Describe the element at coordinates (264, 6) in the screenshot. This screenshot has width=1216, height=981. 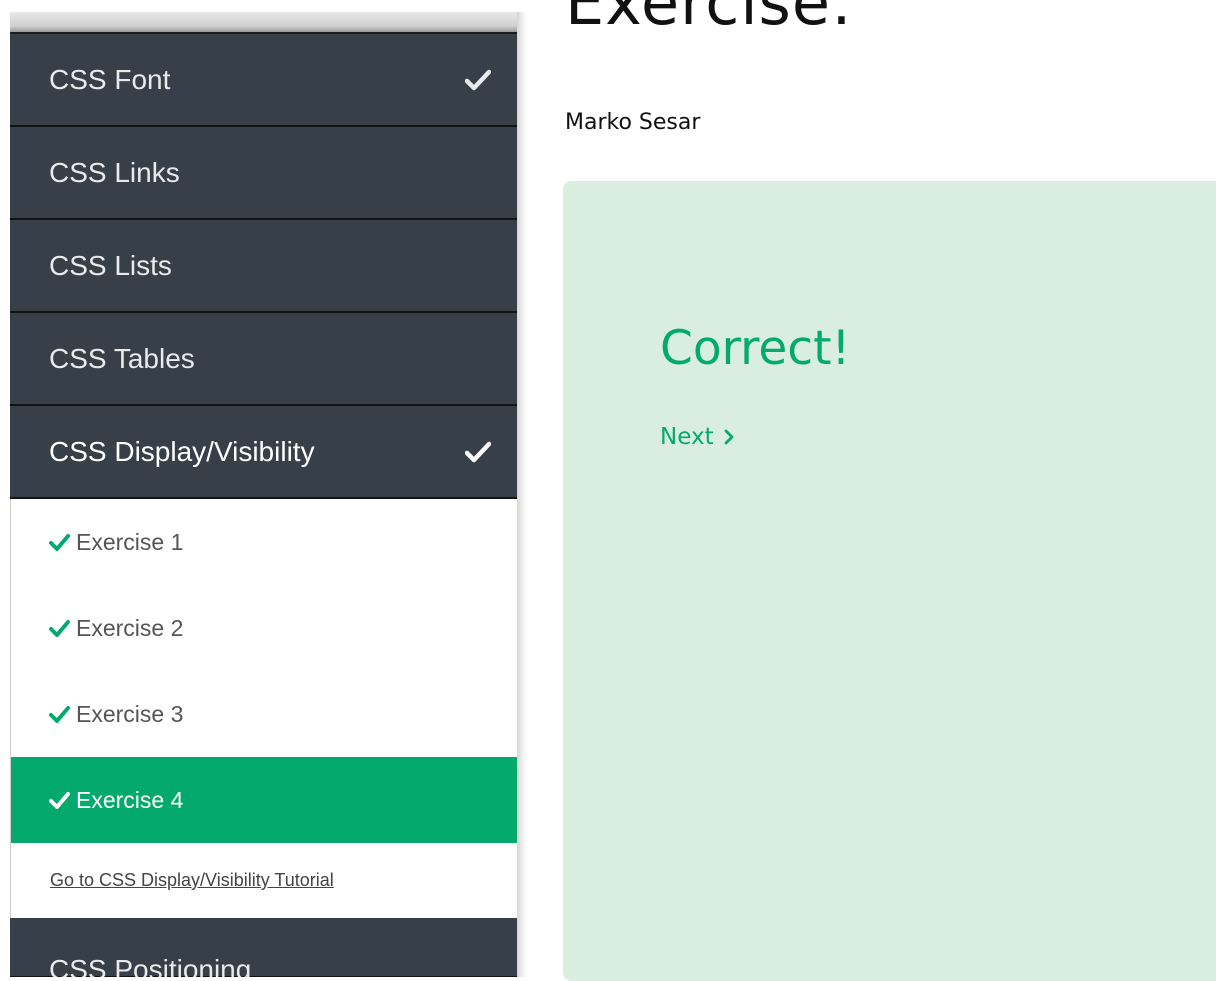
I see `top-strip` at that location.